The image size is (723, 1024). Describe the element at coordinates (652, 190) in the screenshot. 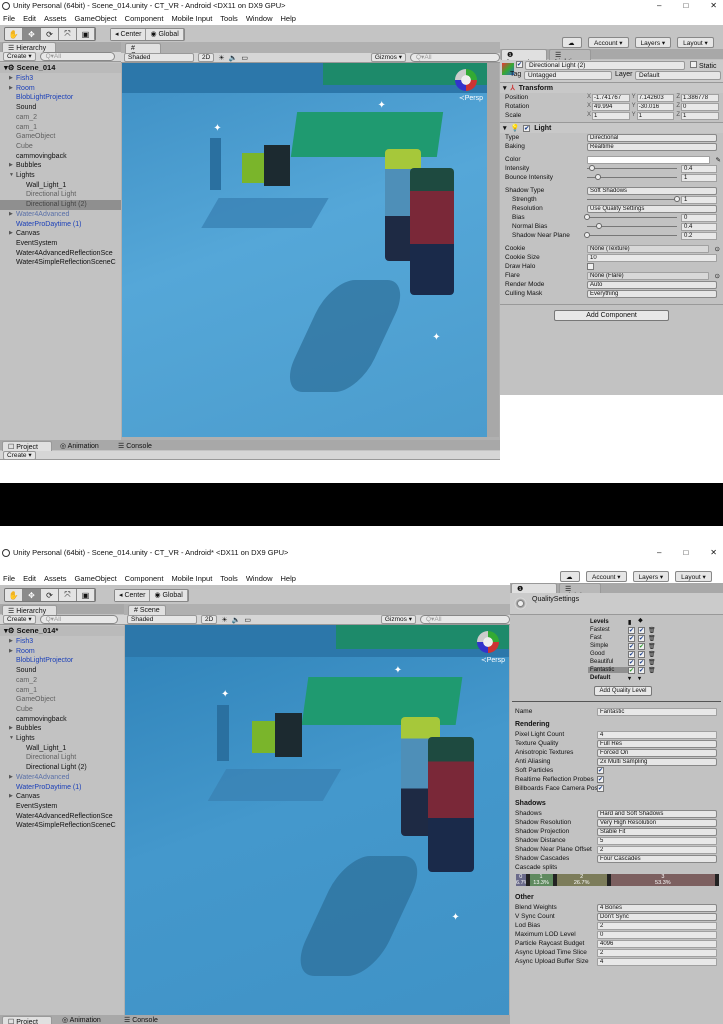

I see `shadow-type-dropdown: Soft Shadows` at that location.